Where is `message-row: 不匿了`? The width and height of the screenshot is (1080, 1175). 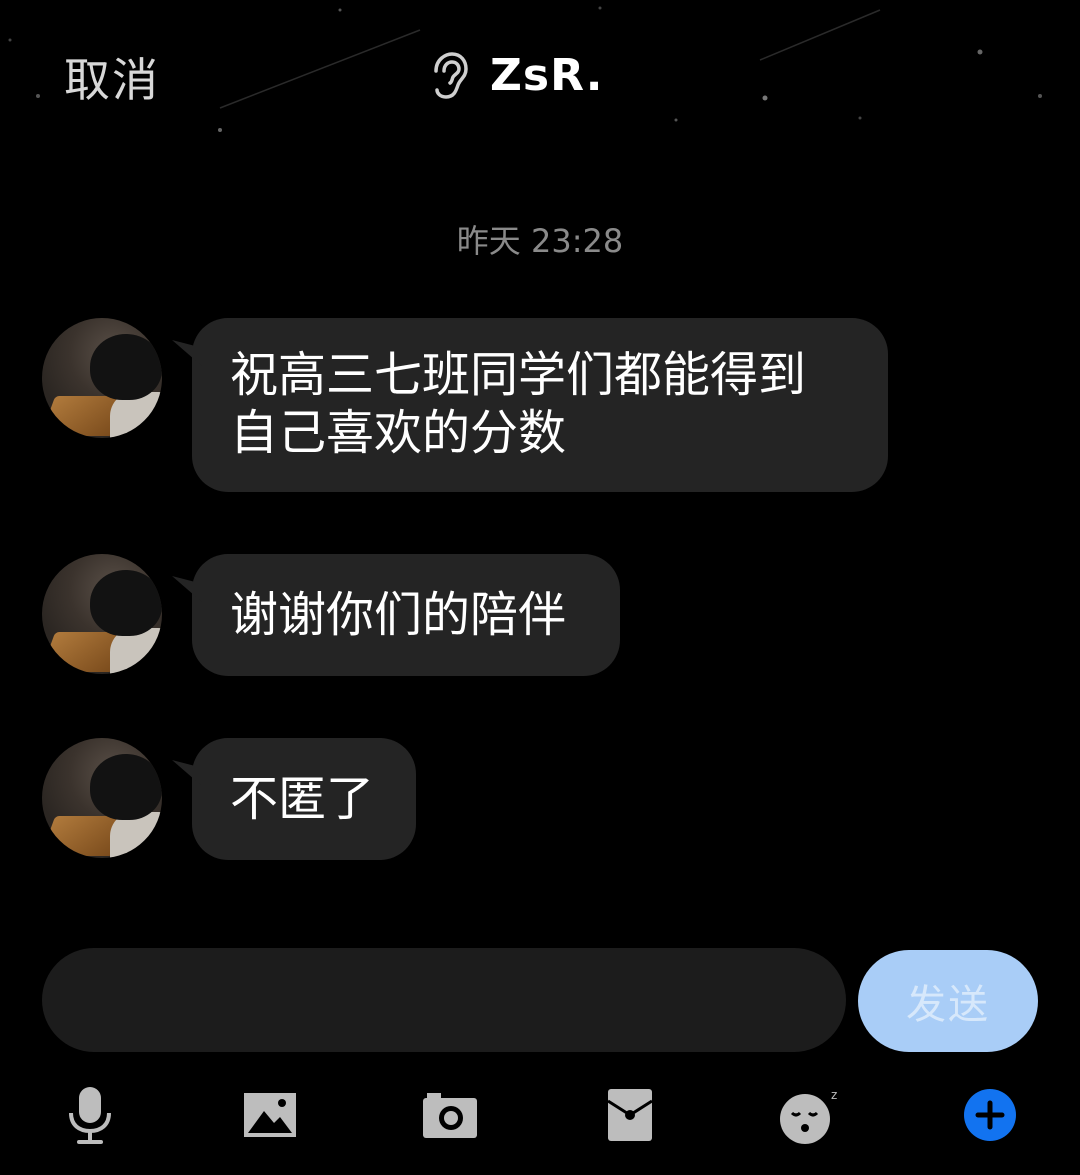
message-row: 不匿了 is located at coordinates (229, 799).